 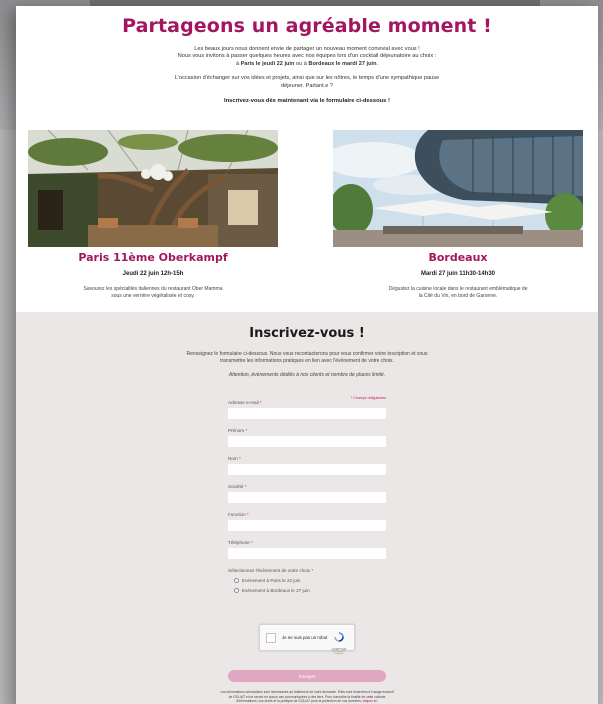 I want to click on intro-bordeaux-date: Bordeaux le mardi 27 juin, so click(x=342, y=63).